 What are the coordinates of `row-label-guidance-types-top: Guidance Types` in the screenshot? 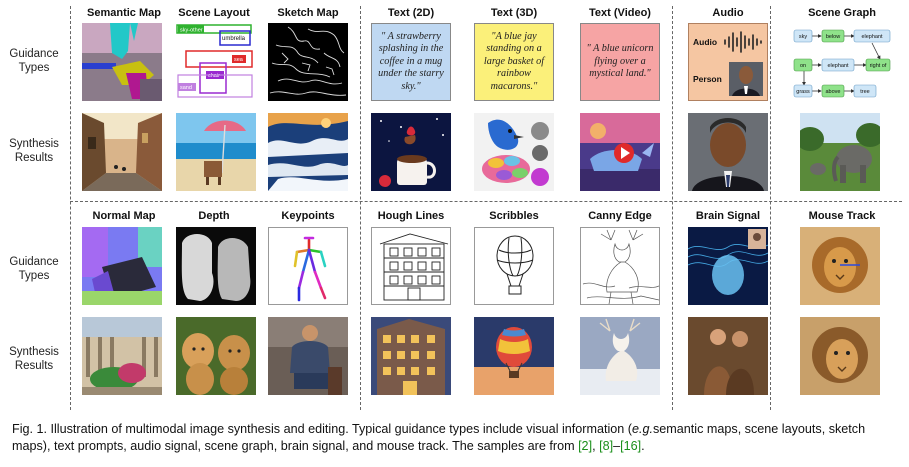 It's located at (34, 61).